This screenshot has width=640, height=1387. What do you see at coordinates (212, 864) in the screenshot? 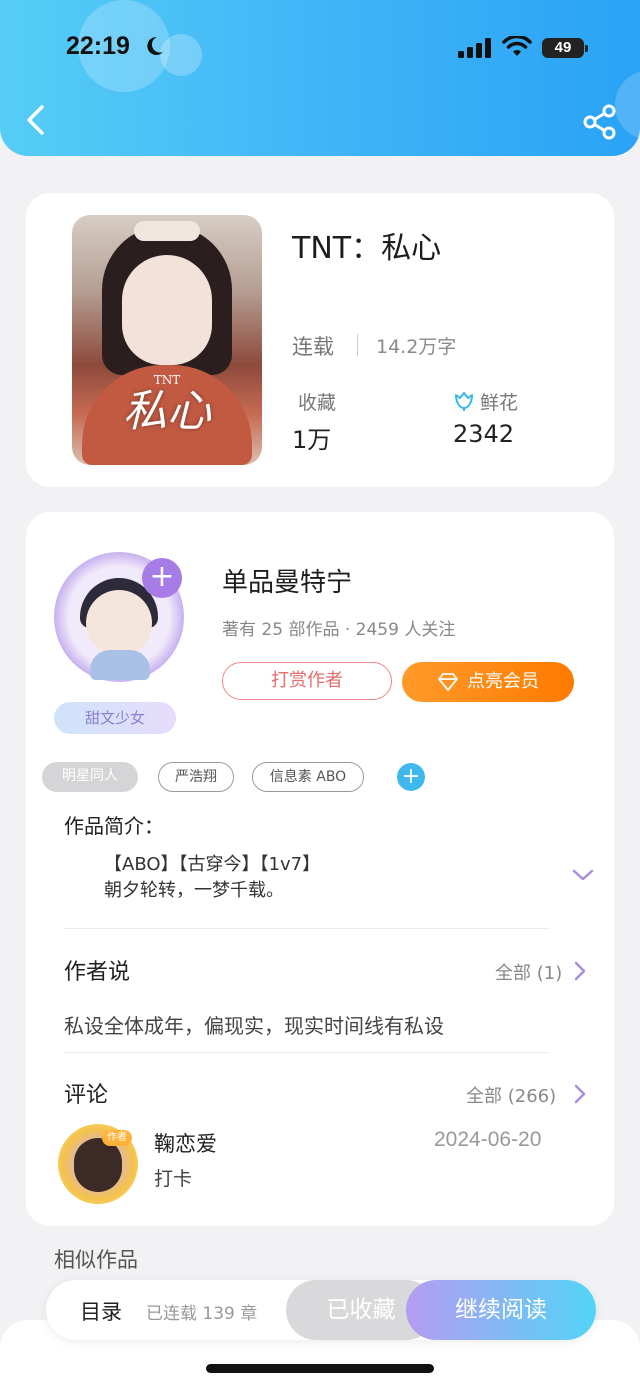
I see `intro-text: 【ABO】【古穿今】【1v7】` at bounding box center [212, 864].